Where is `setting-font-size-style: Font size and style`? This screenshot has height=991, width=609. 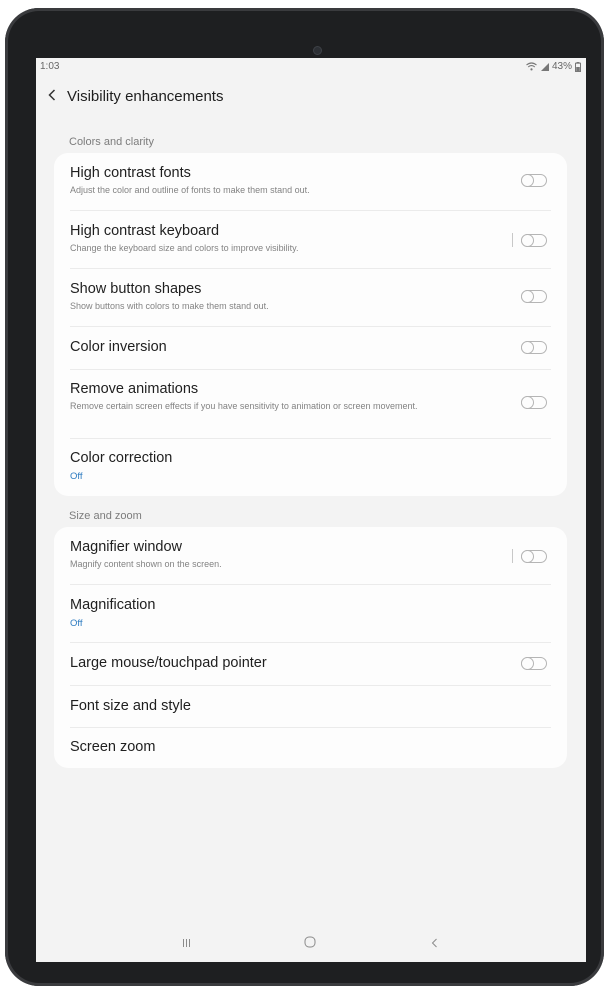
setting-font-size-style: Font size and style is located at coordinates (310, 706).